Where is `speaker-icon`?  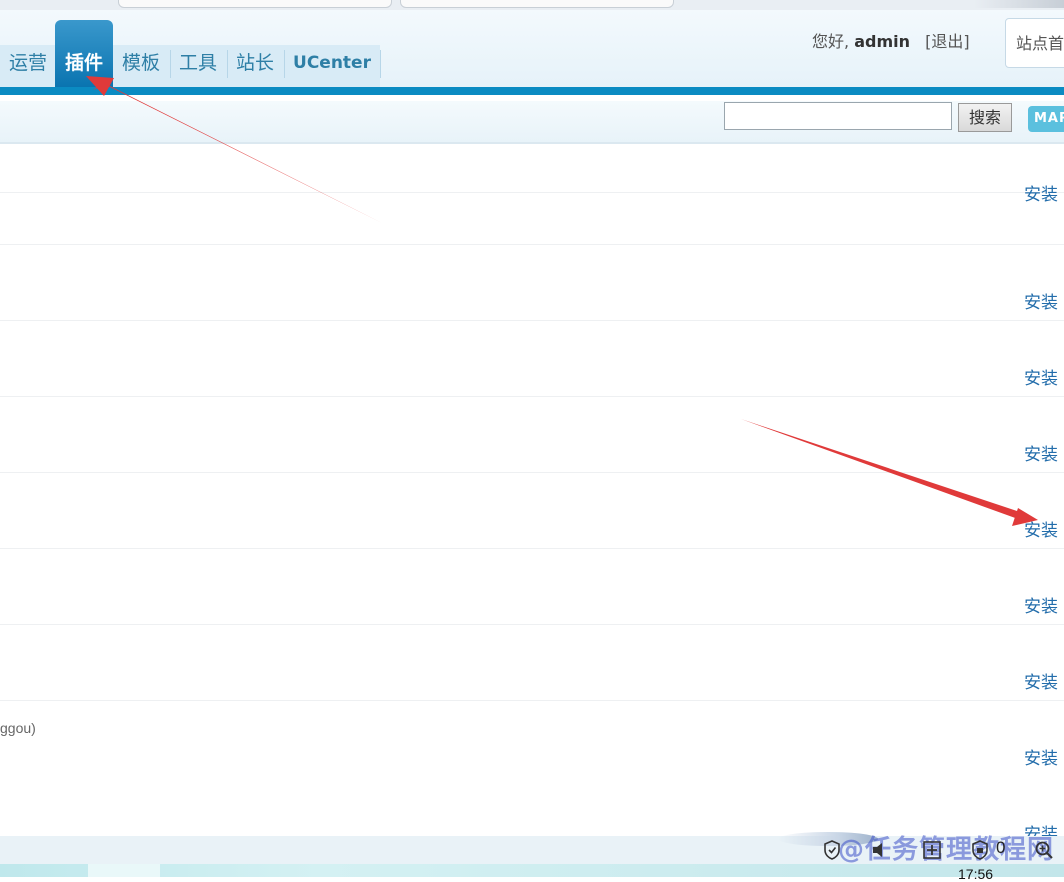
speaker-icon is located at coordinates (880, 850).